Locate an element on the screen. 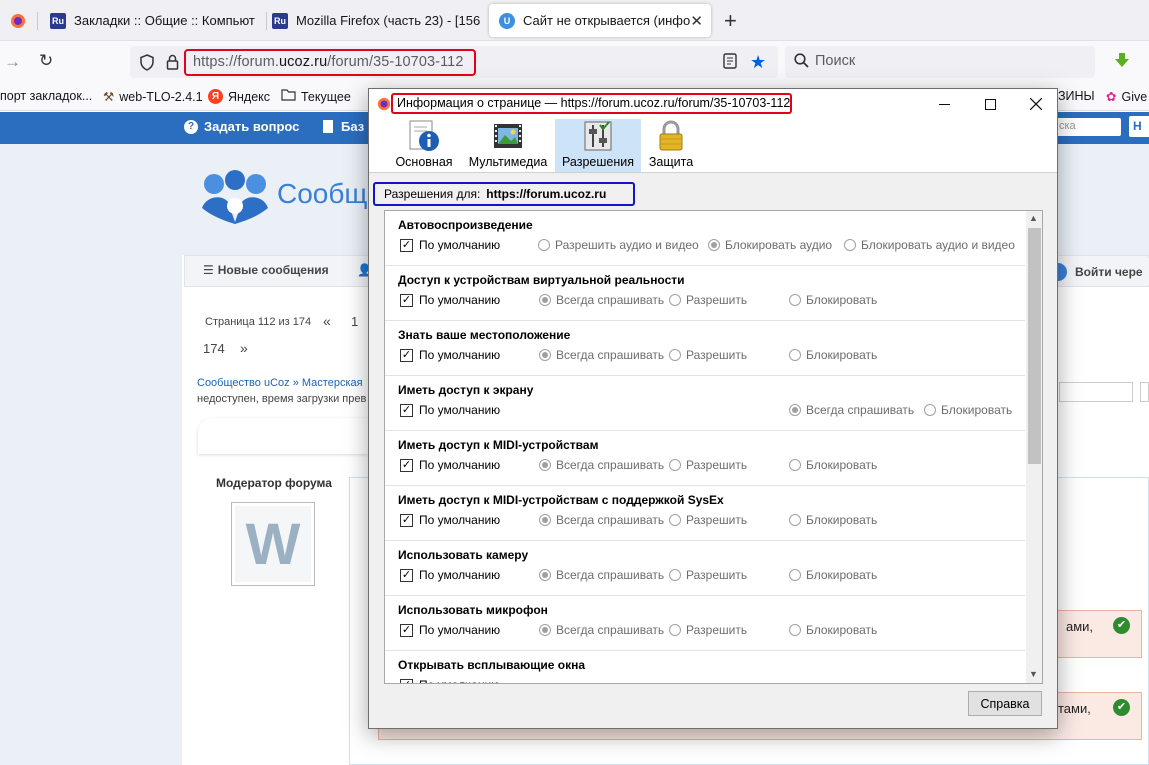  tab-permissions: Разрешения is located at coordinates (598, 145).